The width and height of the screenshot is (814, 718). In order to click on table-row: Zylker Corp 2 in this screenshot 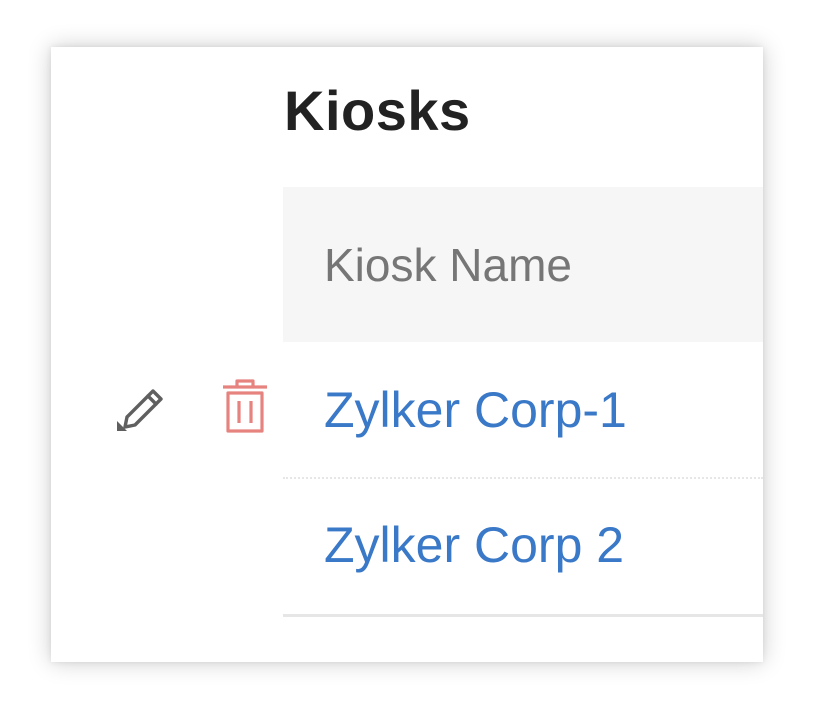, I will do `click(523, 548)`.